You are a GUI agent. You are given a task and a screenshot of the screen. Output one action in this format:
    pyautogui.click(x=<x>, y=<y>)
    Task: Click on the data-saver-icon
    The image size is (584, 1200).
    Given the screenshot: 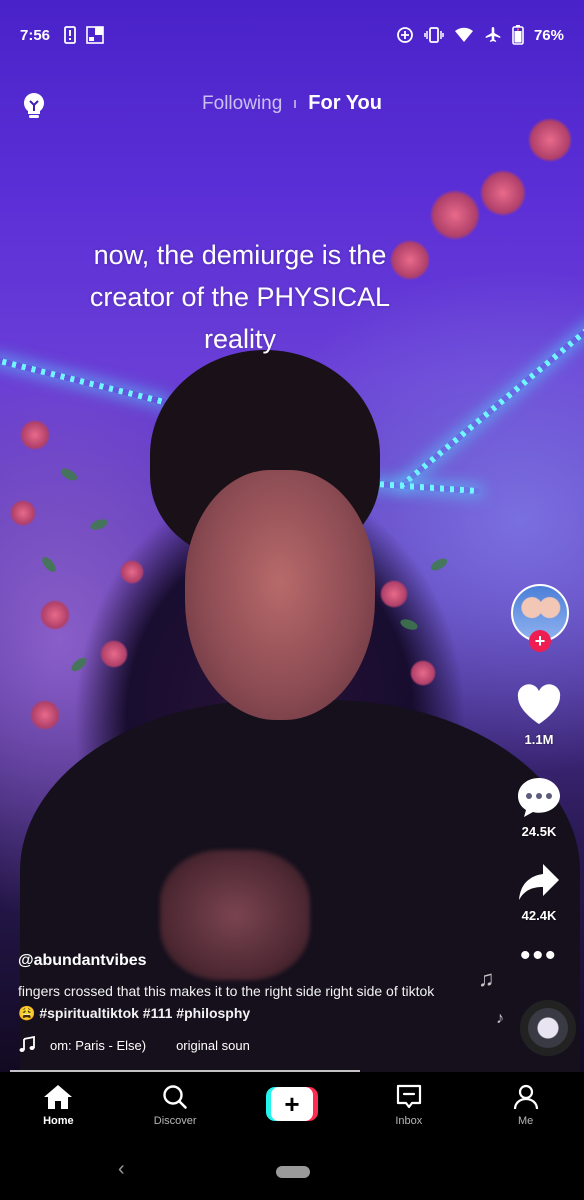 What is the action you would take?
    pyautogui.click(x=405, y=35)
    